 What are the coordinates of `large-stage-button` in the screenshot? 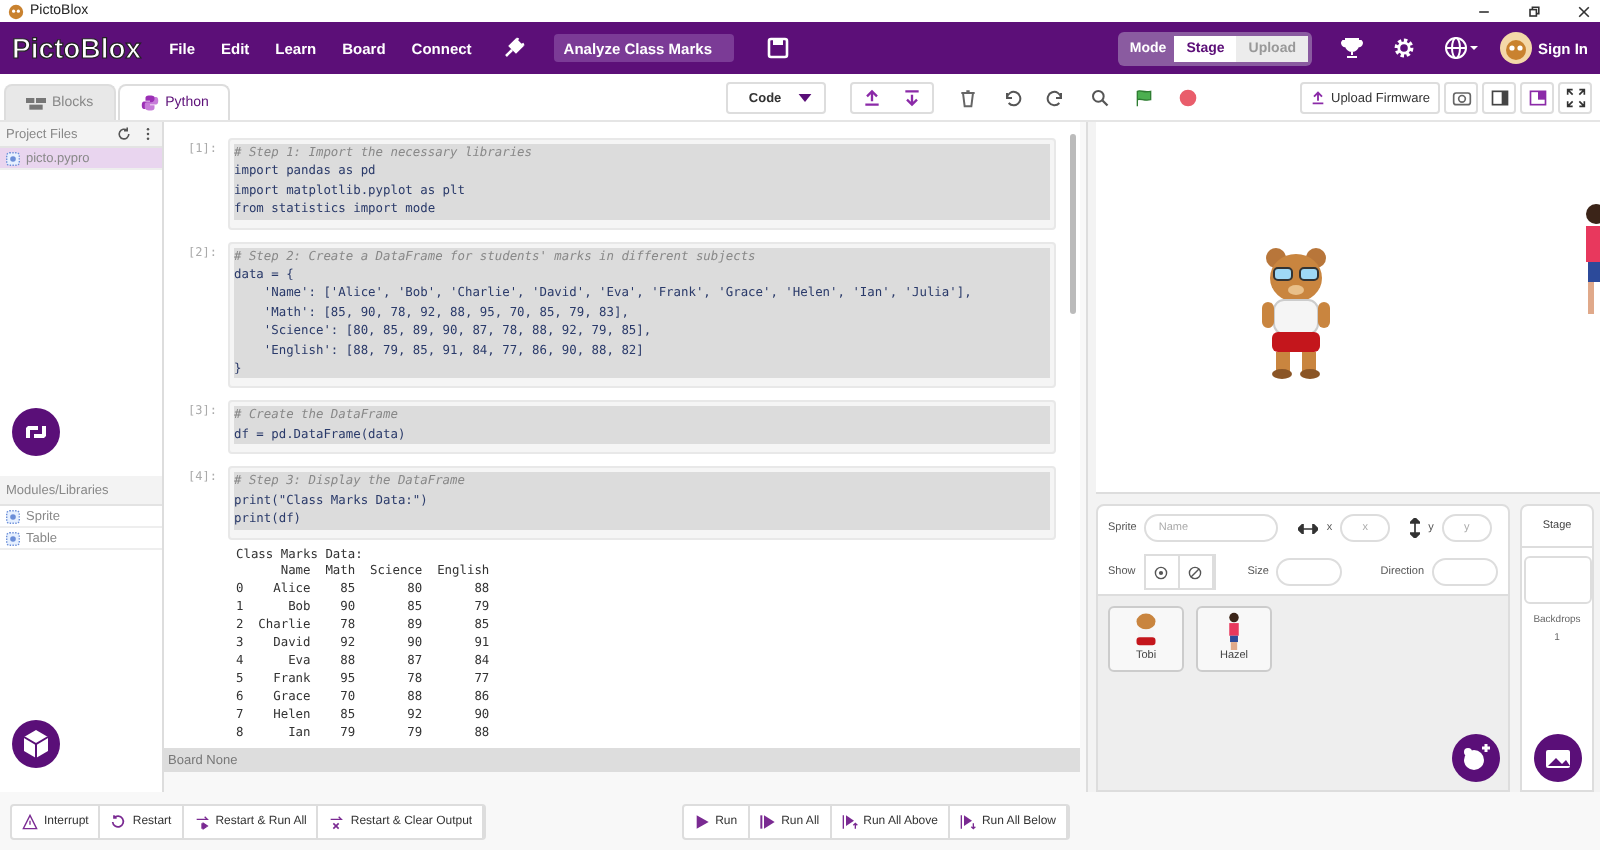 It's located at (1537, 98).